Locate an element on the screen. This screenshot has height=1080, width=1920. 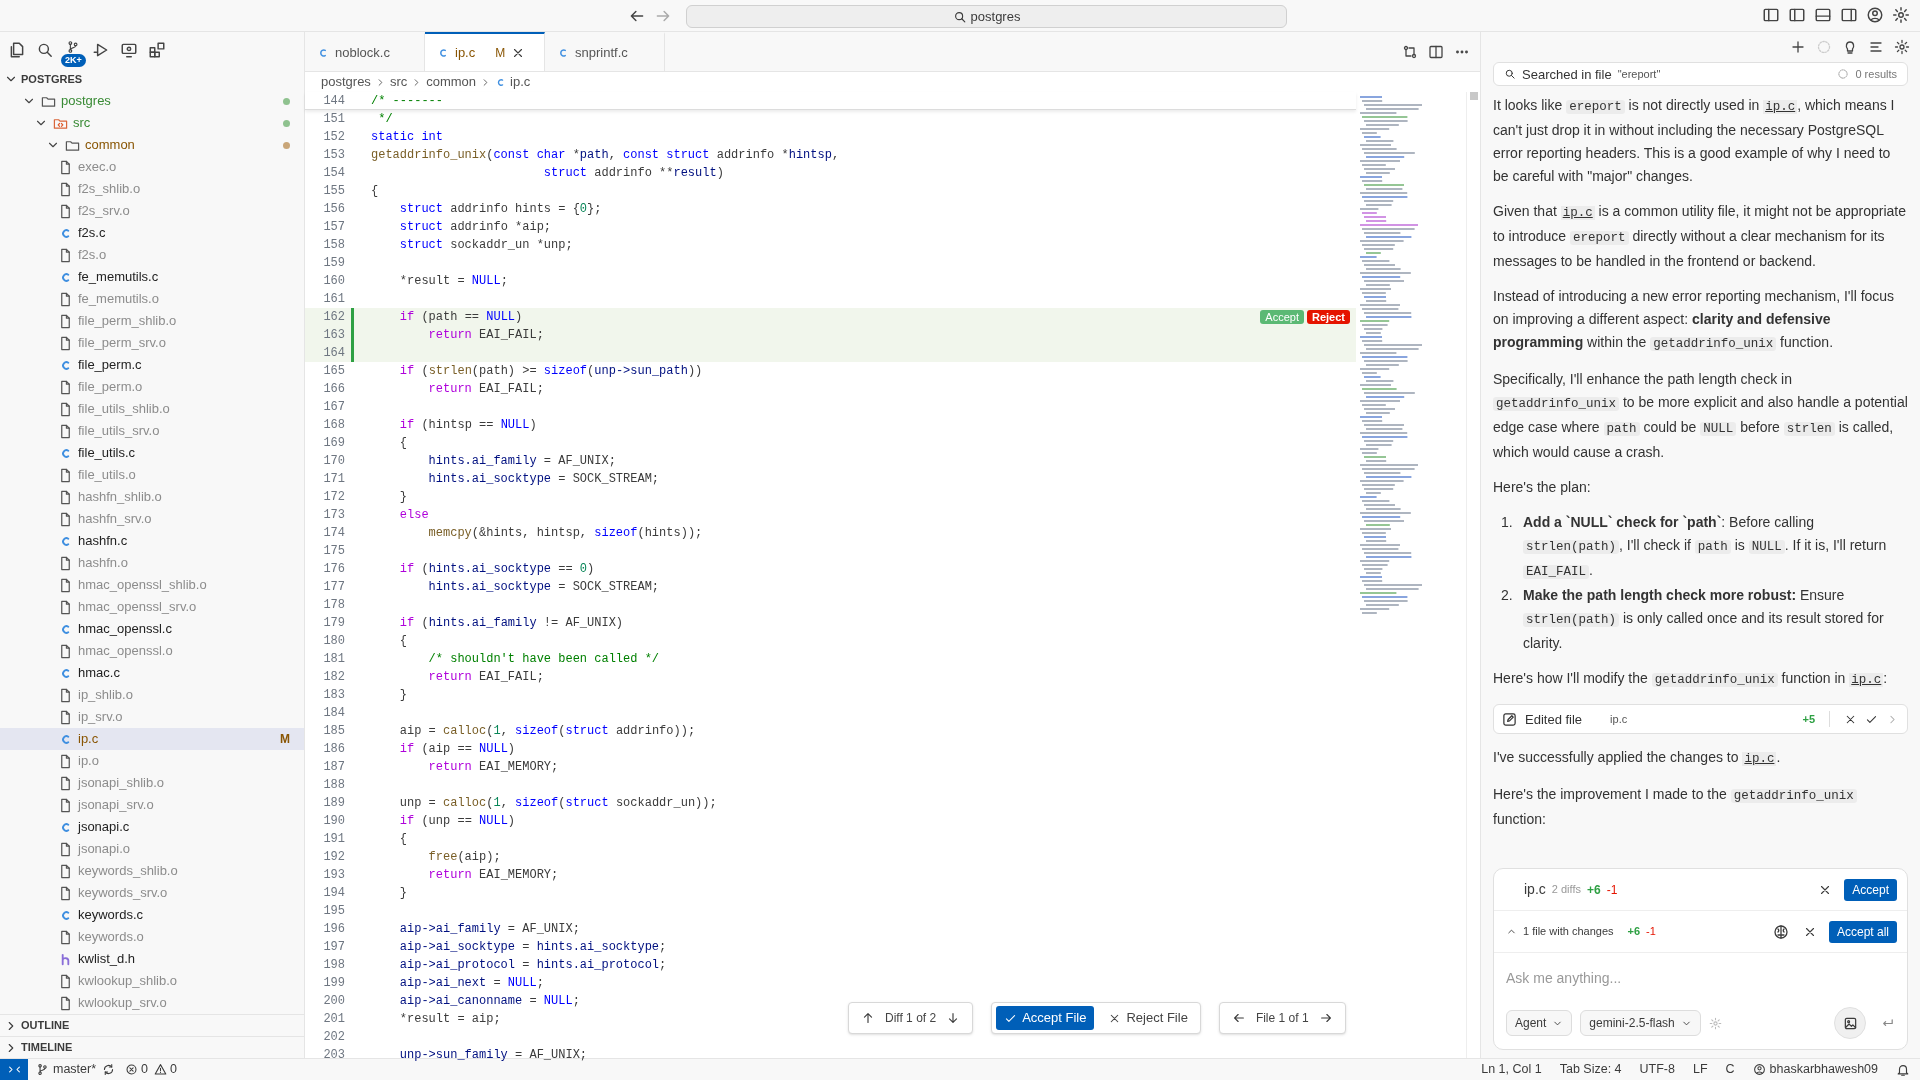
tree-item: file_utils.o is located at coordinates (152, 475).